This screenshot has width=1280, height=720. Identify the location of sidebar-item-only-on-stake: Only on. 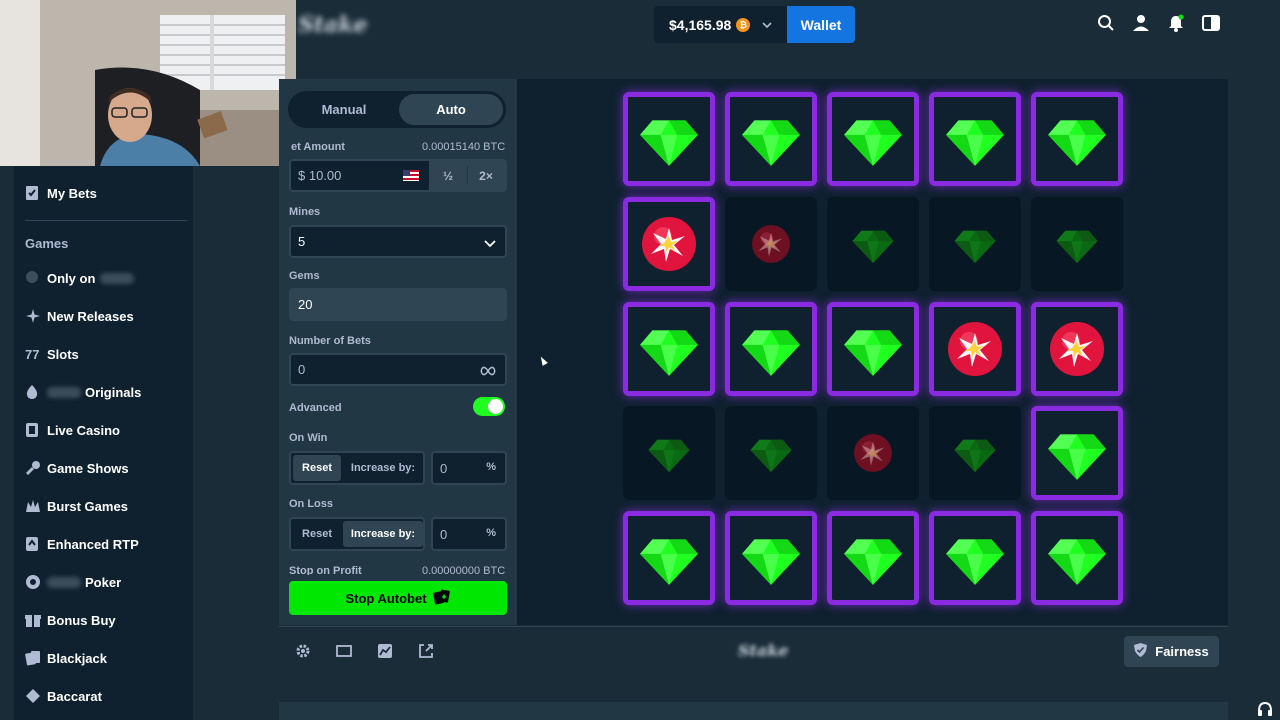
(103, 278).